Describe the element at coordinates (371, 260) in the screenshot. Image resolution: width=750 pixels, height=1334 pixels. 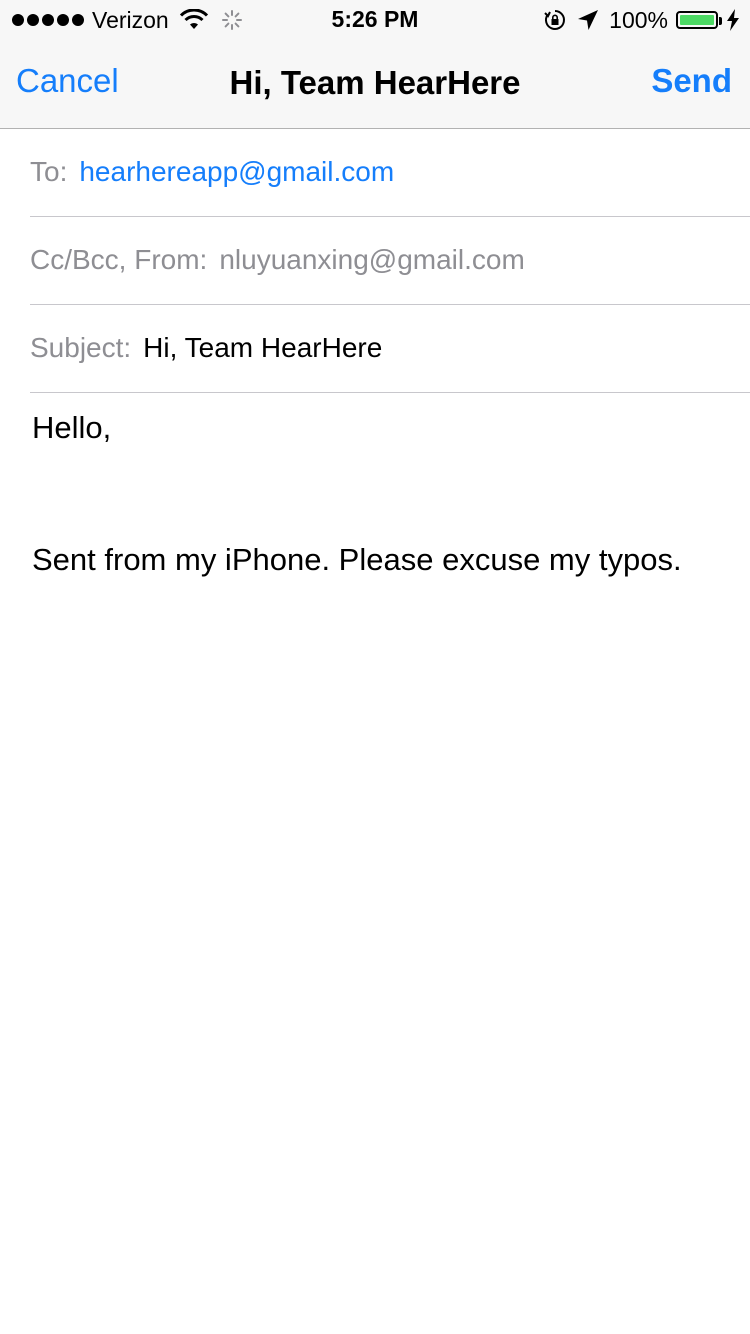
I see `from-address: nluyuanxing@gmail.com` at that location.